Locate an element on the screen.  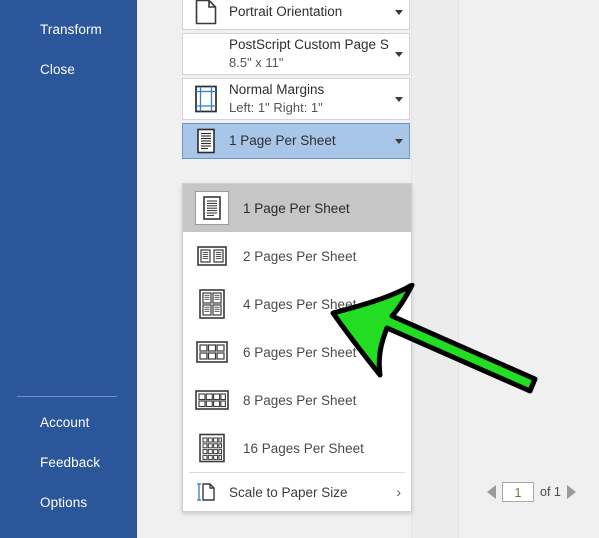
sidebar-item-account: Account is located at coordinates (64, 422).